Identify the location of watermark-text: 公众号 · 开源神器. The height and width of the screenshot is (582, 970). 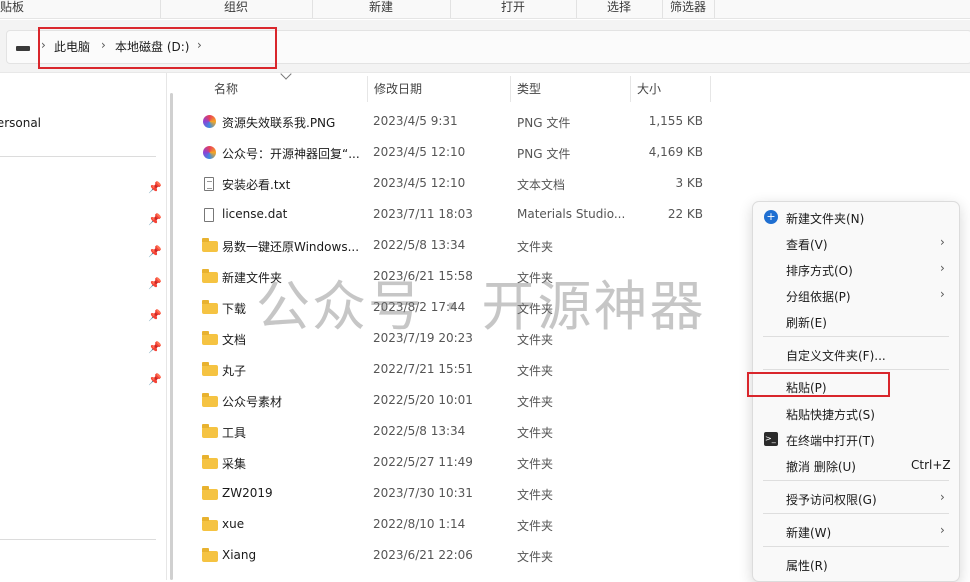
(481, 306).